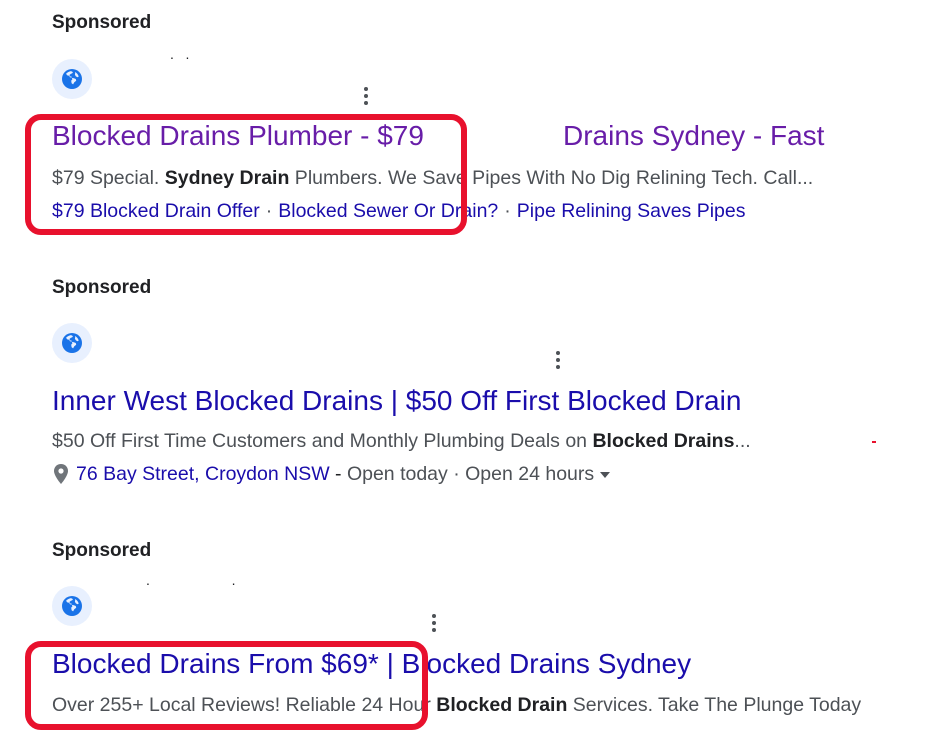  I want to click on description-bold: Blocked Drain, so click(502, 705).